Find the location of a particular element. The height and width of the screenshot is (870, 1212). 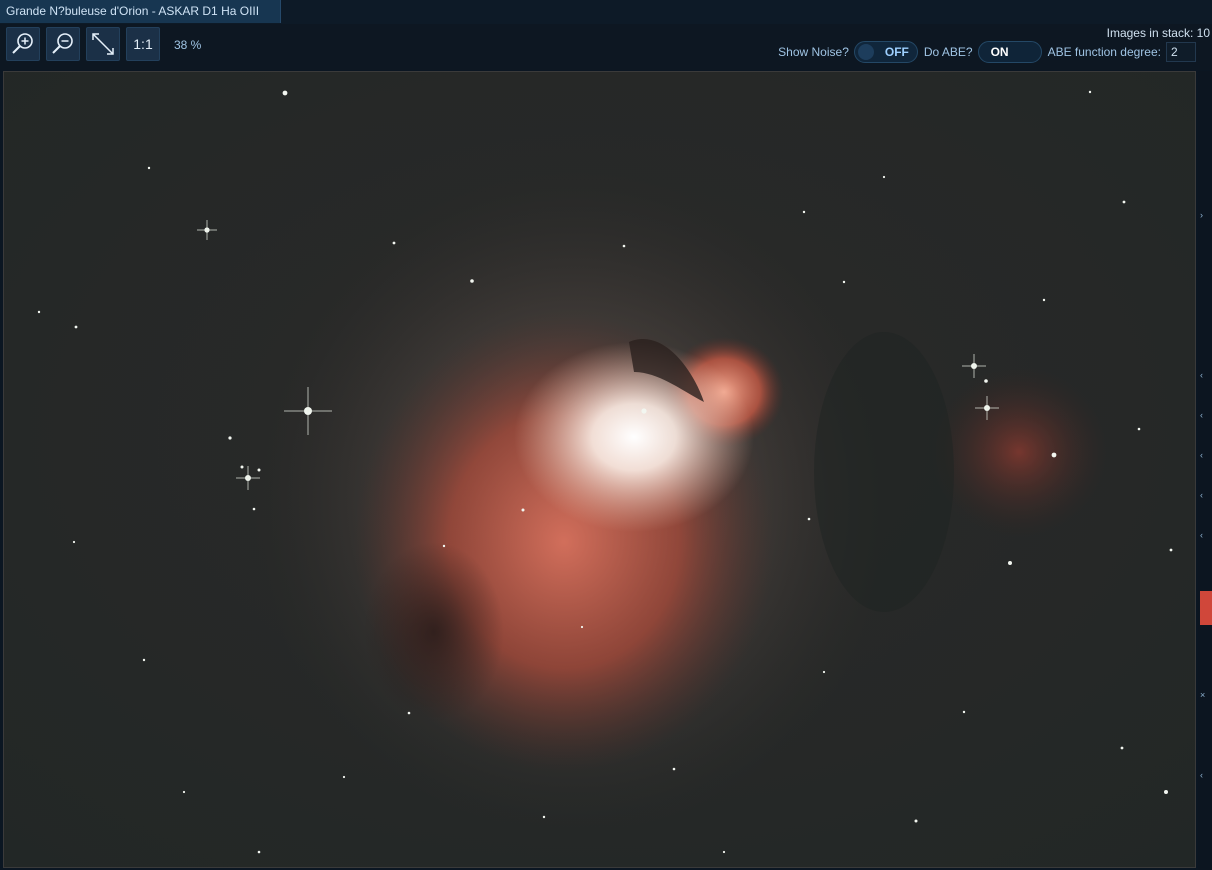

show-noise-toggle: OFF is located at coordinates (885, 52).